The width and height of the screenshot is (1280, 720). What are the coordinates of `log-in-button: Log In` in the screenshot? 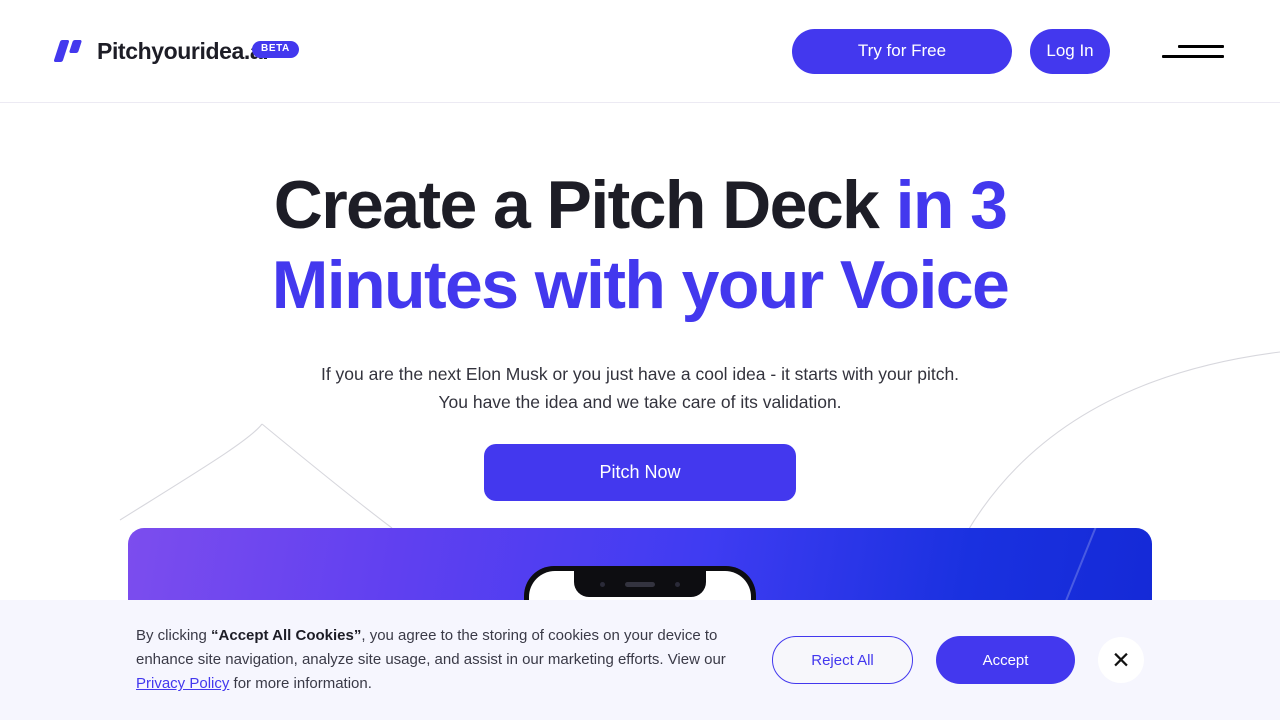 It's located at (1070, 51).